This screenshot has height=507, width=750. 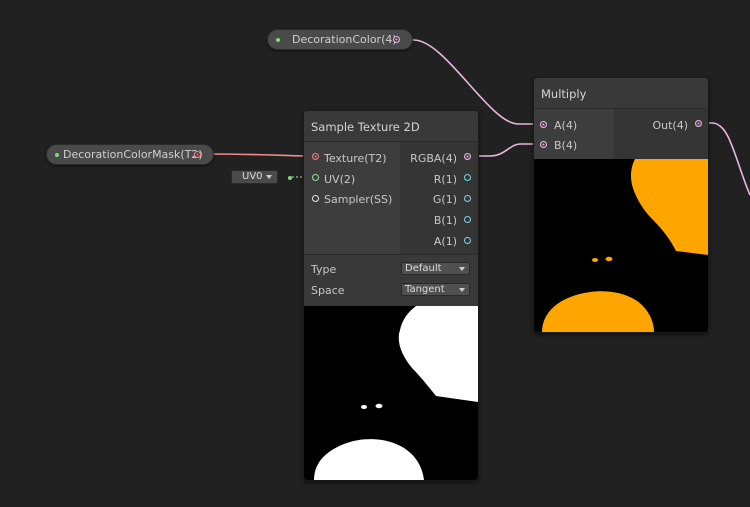 I want to click on node-header: Multiply, so click(x=621, y=93).